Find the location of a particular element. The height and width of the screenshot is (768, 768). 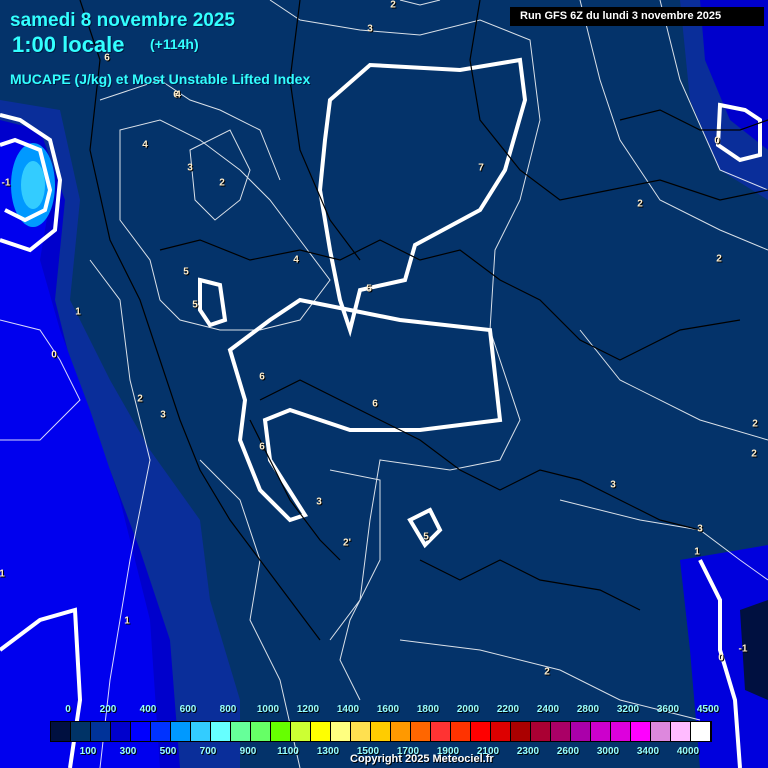

legend-label: 900 is located at coordinates (248, 751).